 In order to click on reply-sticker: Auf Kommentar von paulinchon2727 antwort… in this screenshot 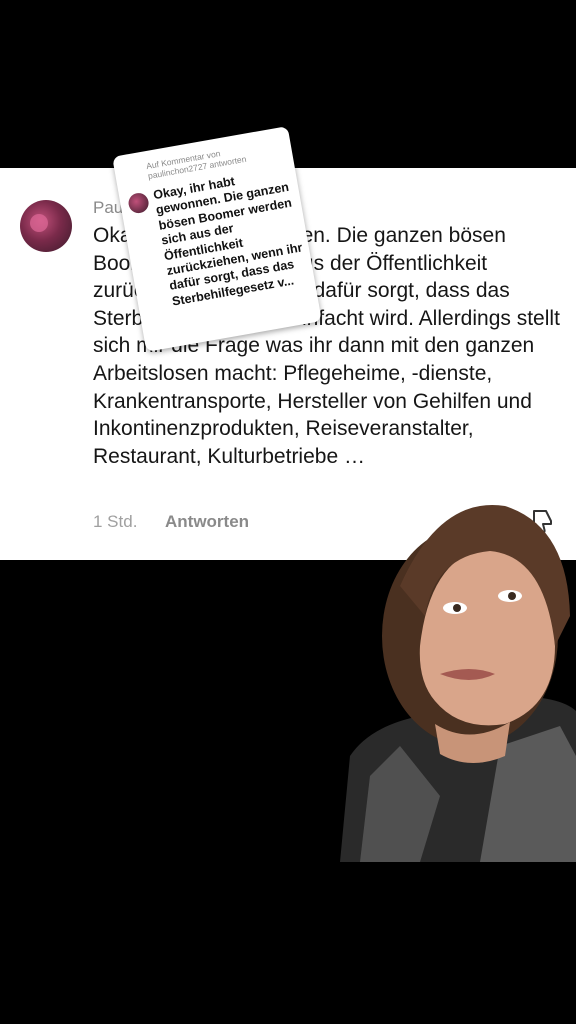, I will do `click(217, 239)`.